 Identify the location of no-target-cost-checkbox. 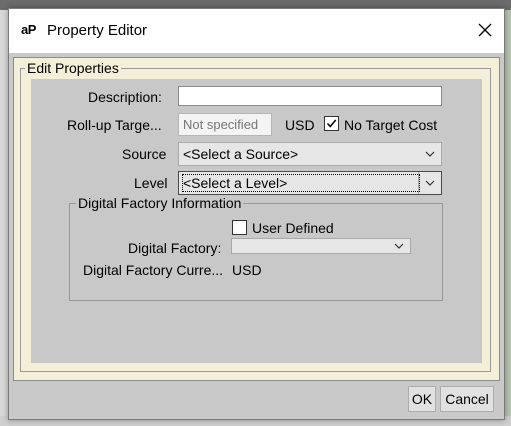
(331, 123).